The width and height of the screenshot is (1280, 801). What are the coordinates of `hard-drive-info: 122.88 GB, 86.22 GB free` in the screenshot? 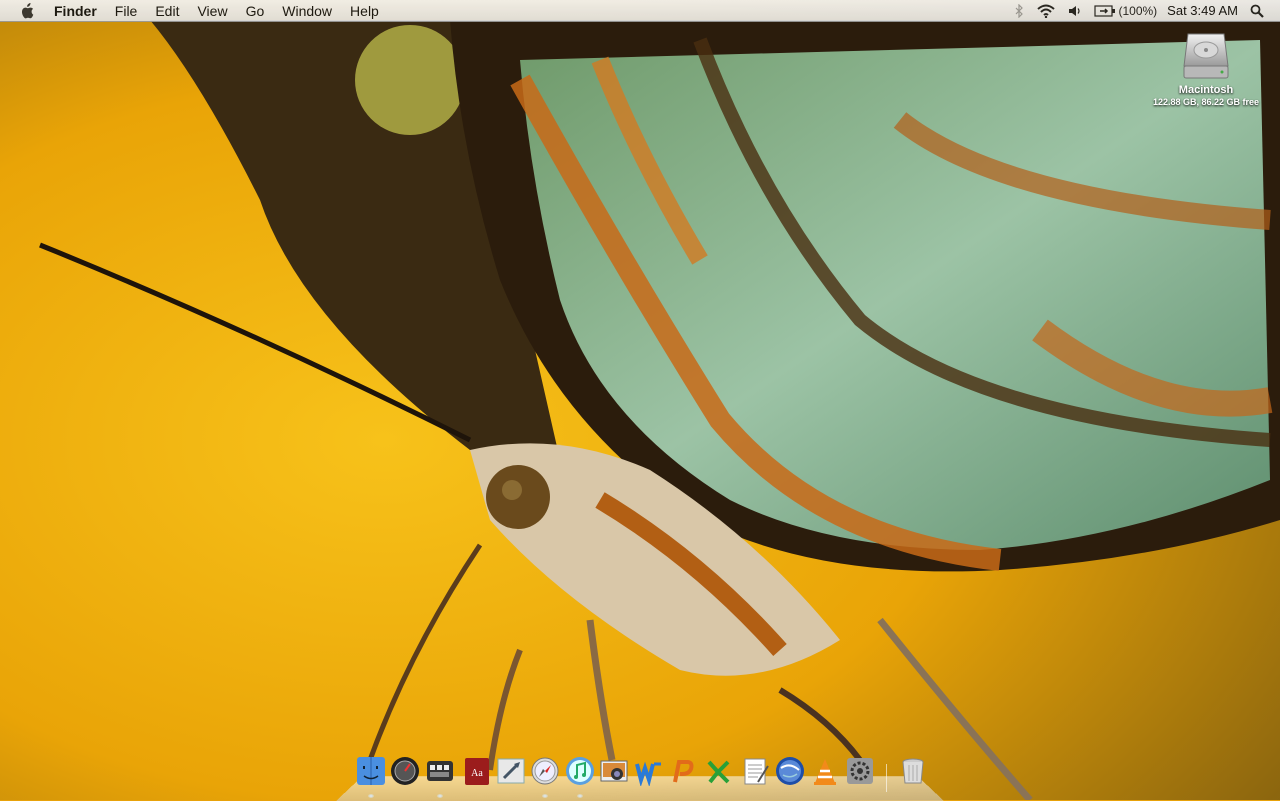 It's located at (1206, 102).